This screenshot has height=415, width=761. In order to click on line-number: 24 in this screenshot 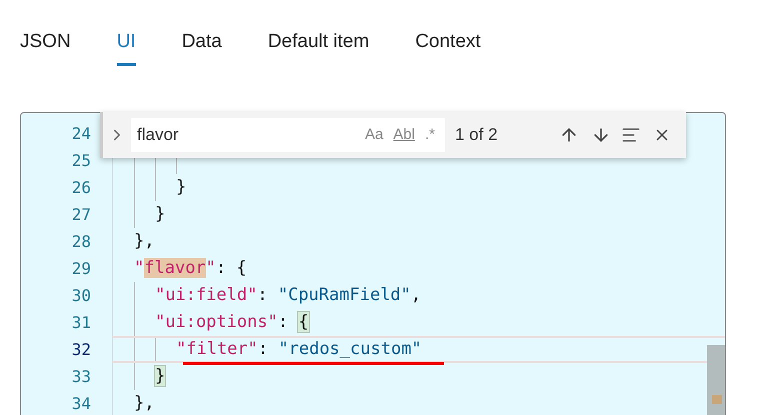, I will do `click(80, 133)`.